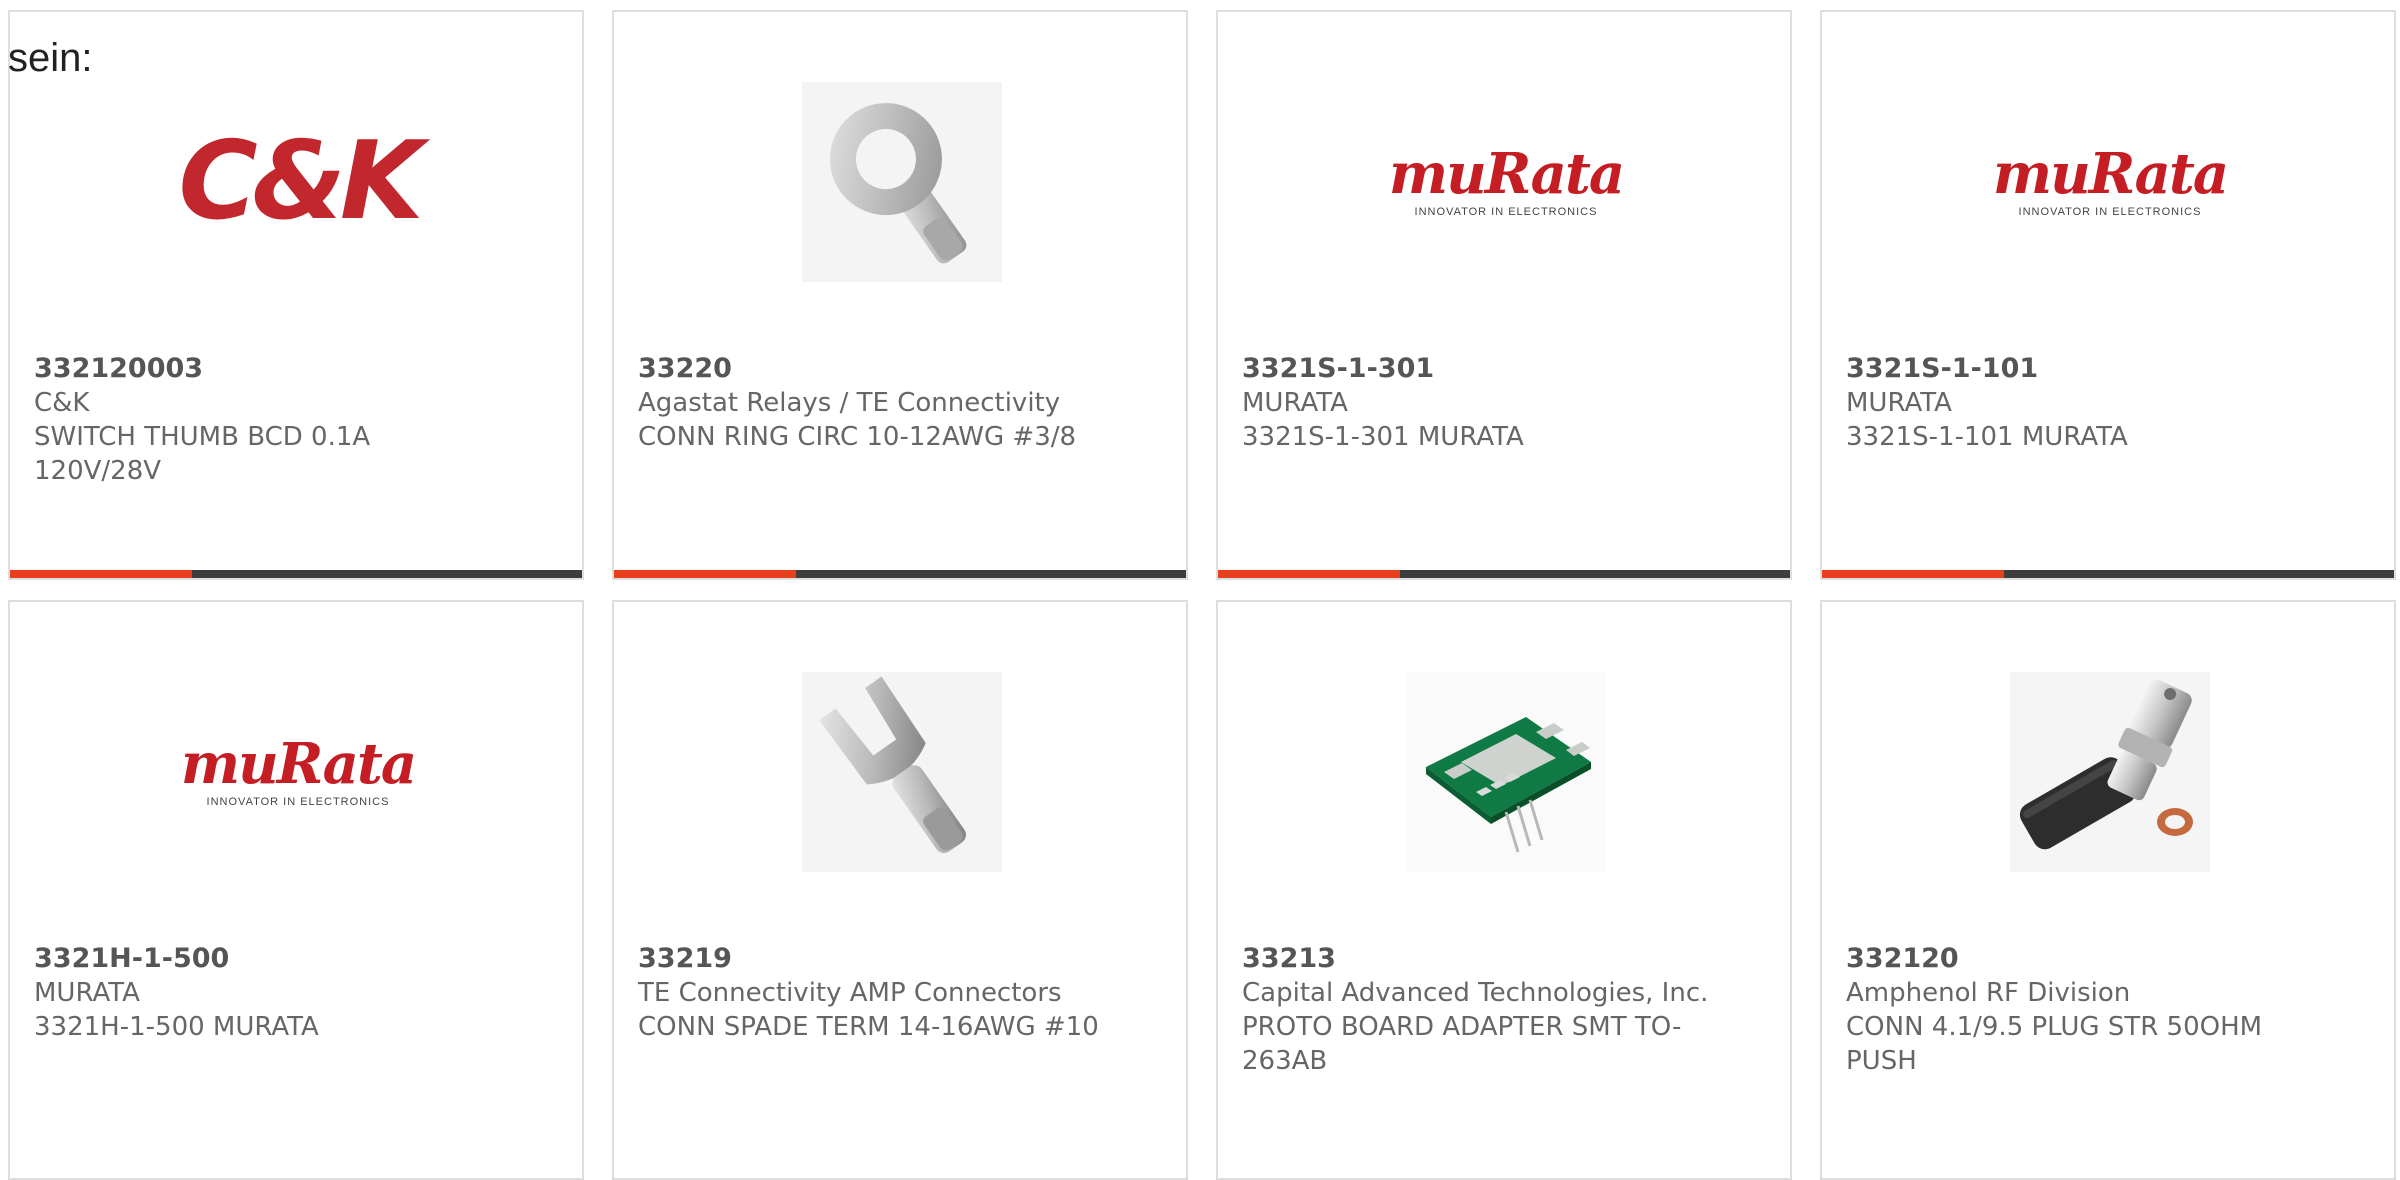 The height and width of the screenshot is (1180, 2400). Describe the element at coordinates (2054, 1044) in the screenshot. I see `description: CONN 4.1/9.5 PLUG STR 50OHM PUSH` at that location.